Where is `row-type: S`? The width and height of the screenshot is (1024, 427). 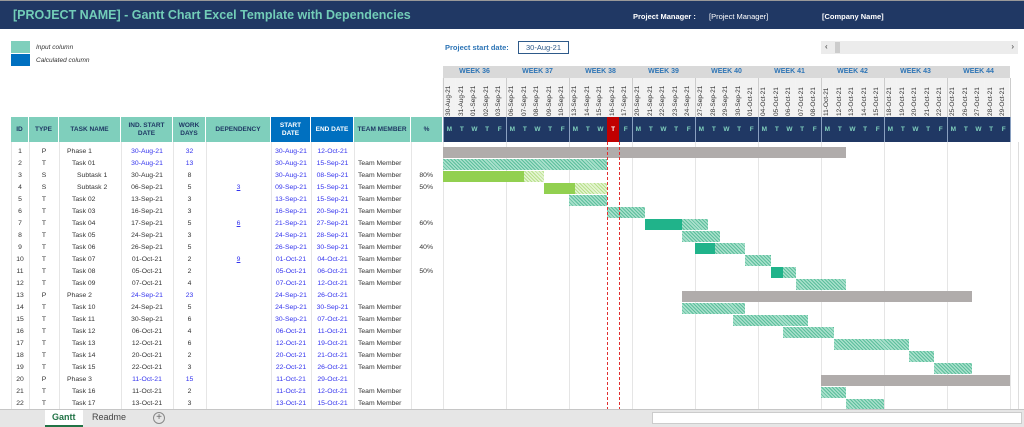 row-type: S is located at coordinates (44, 176).